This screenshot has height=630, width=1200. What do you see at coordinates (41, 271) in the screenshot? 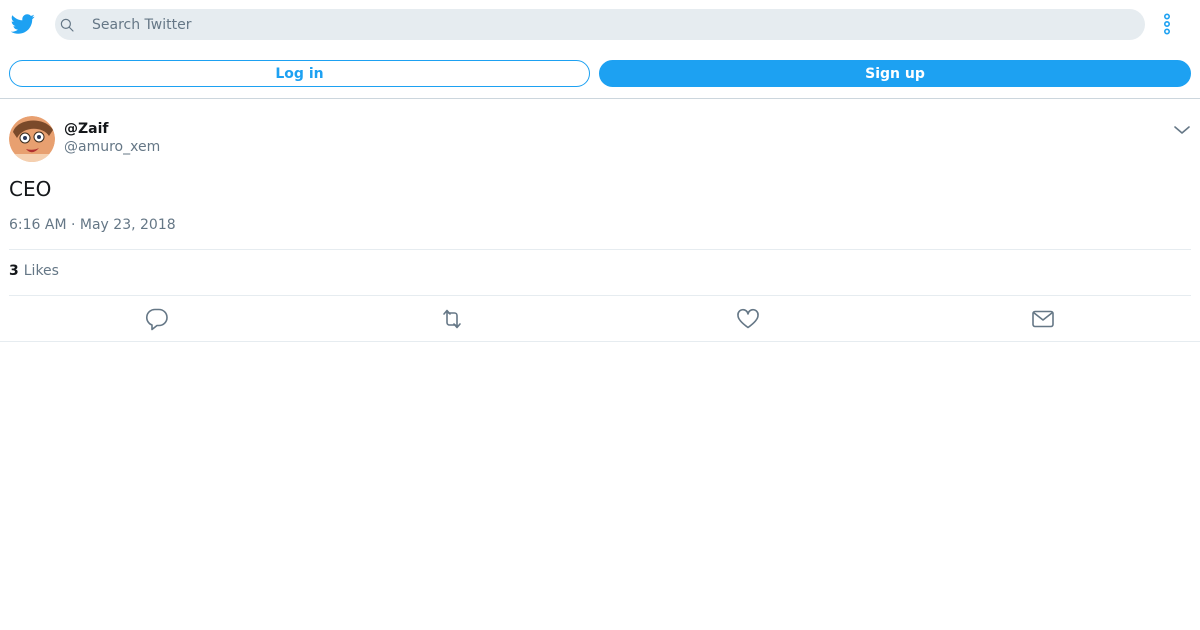
I see `likes-label: Likes` at bounding box center [41, 271].